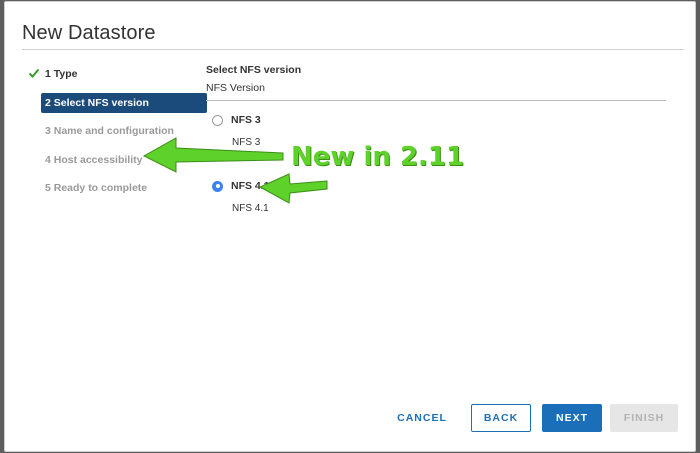 This screenshot has height=453, width=700. What do you see at coordinates (378, 157) in the screenshot?
I see `annotation-label: New in 2.11` at bounding box center [378, 157].